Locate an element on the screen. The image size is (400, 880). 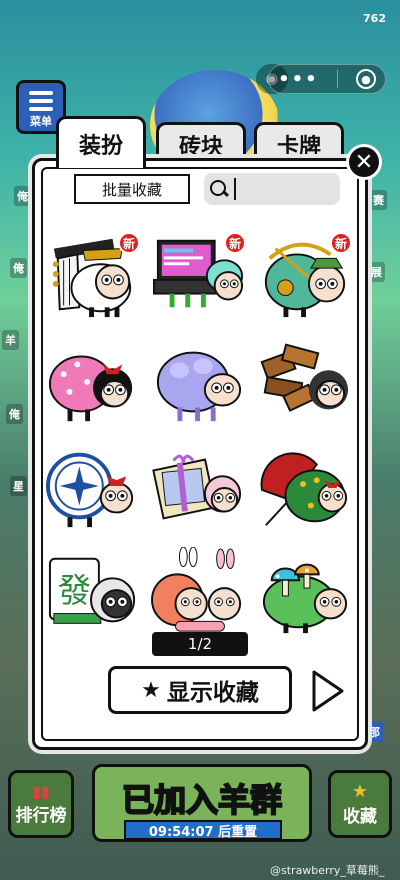
exit-icon: ● is located at coordinates (365, 79).